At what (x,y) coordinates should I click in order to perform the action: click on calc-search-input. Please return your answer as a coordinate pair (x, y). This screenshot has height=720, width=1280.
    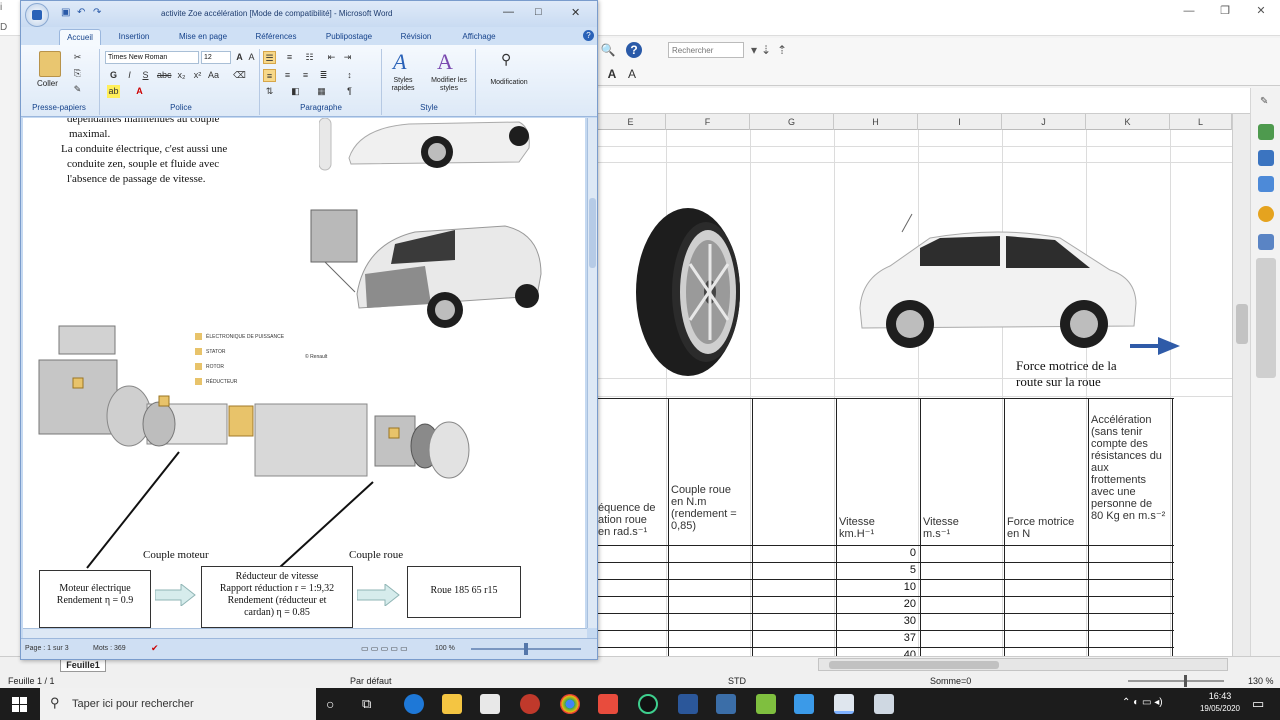
    Looking at the image, I should click on (706, 50).